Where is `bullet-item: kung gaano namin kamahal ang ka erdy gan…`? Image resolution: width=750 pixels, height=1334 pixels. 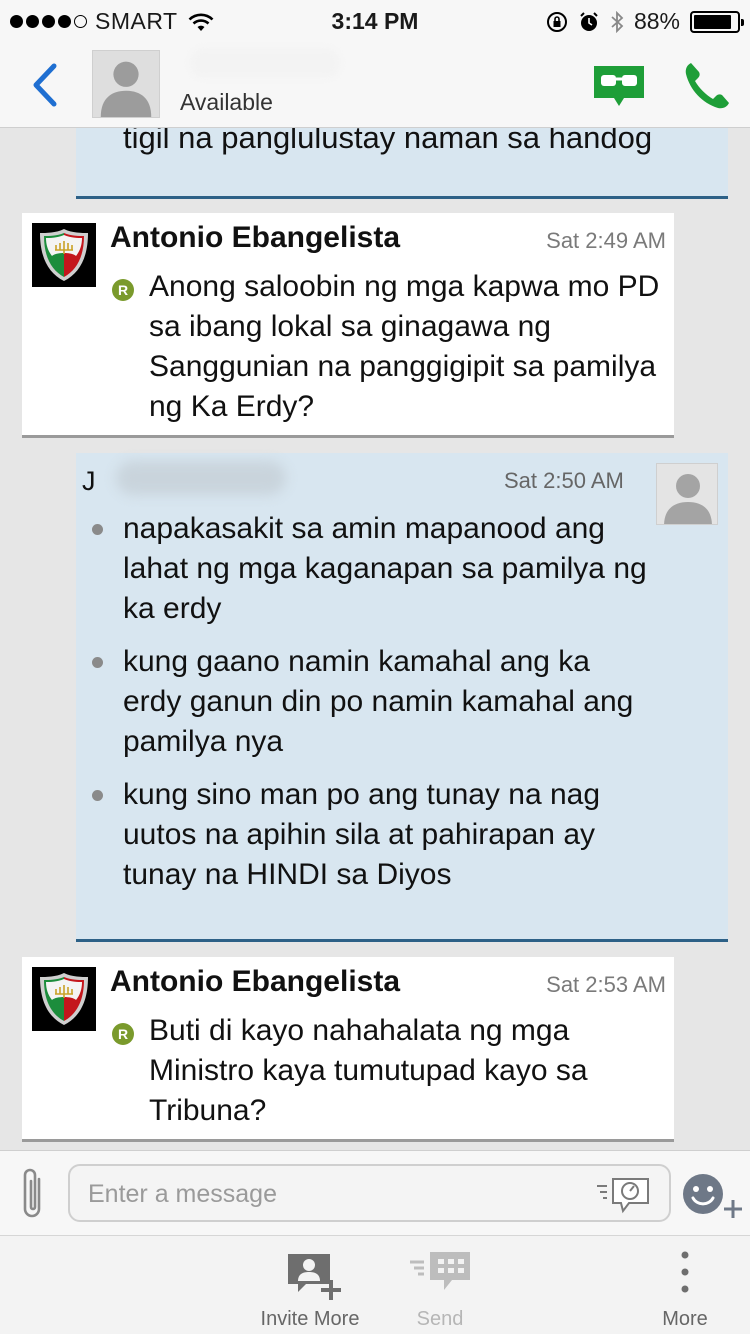 bullet-item: kung gaano namin kamahal ang ka erdy gan… is located at coordinates (370, 702).